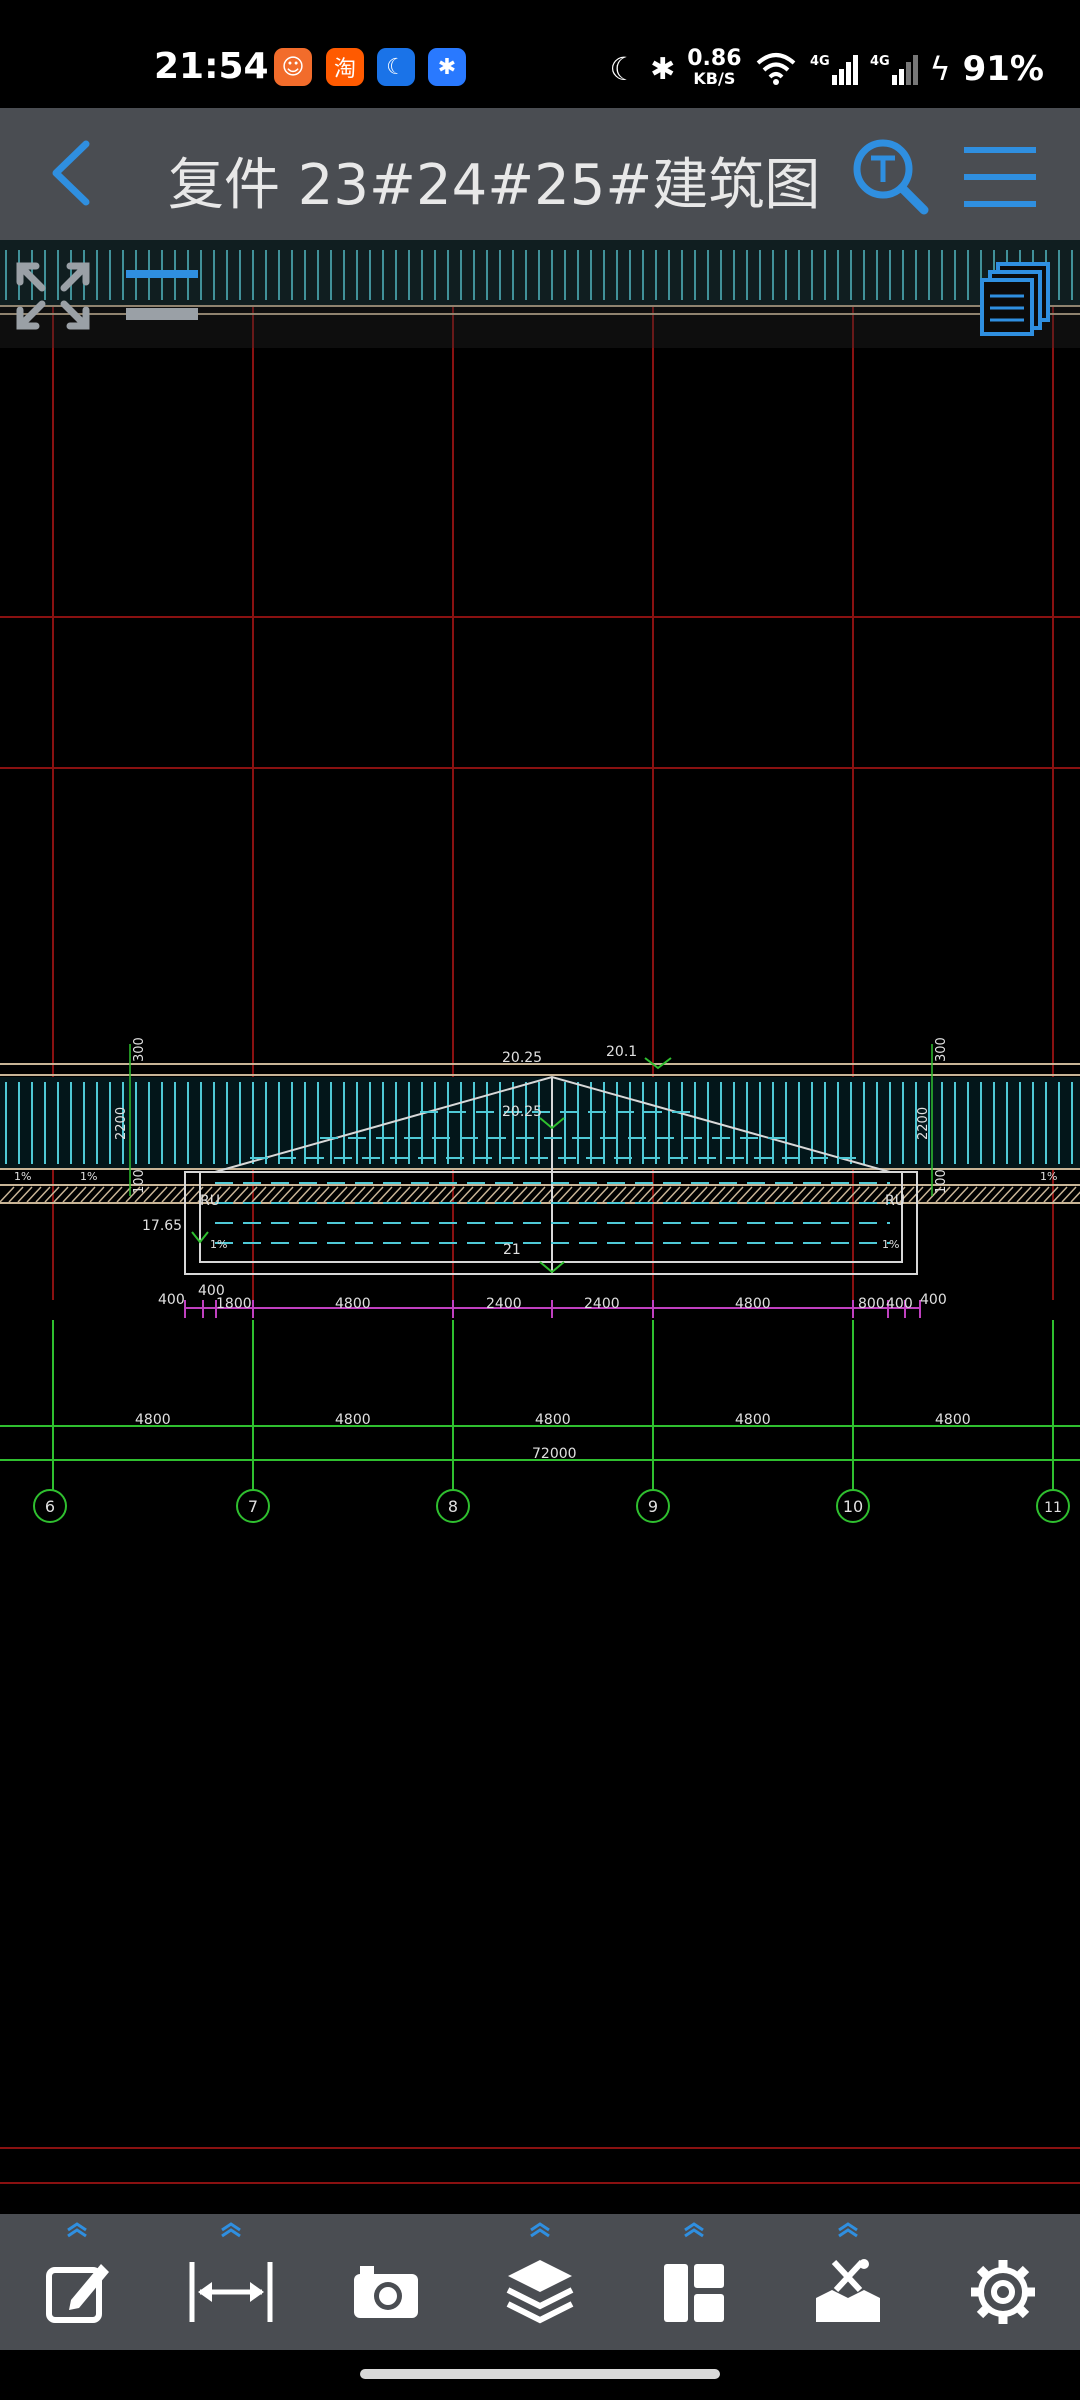  What do you see at coordinates (663, 69) in the screenshot?
I see `bluetooth-icon: ✱` at bounding box center [663, 69].